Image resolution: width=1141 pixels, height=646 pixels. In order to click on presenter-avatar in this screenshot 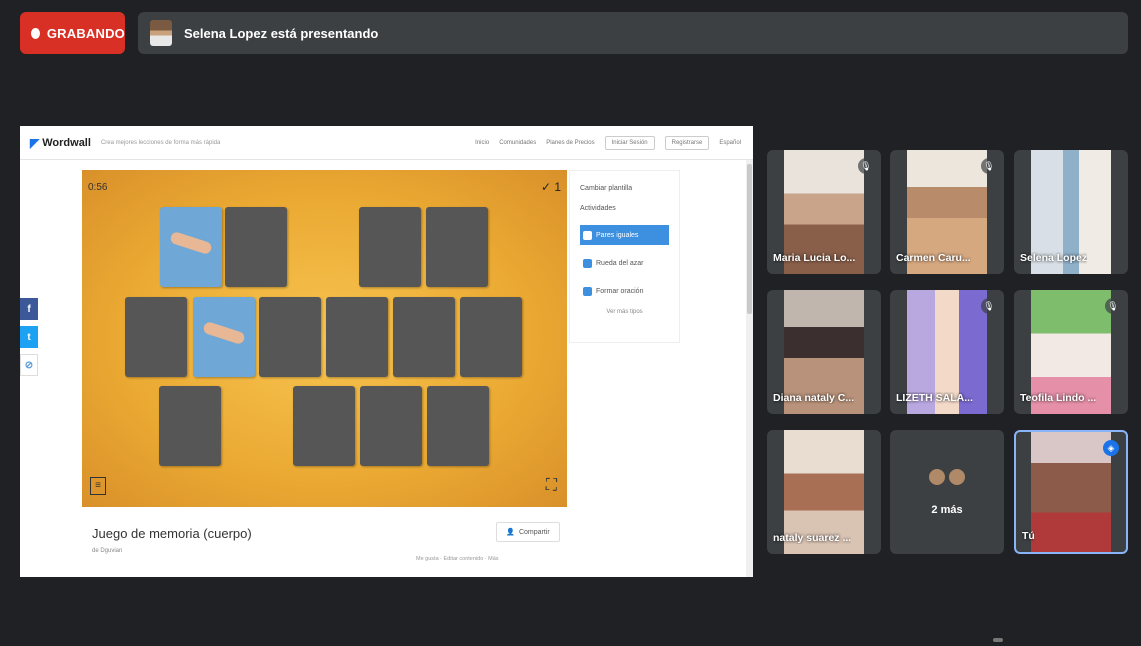, I will do `click(161, 33)`.